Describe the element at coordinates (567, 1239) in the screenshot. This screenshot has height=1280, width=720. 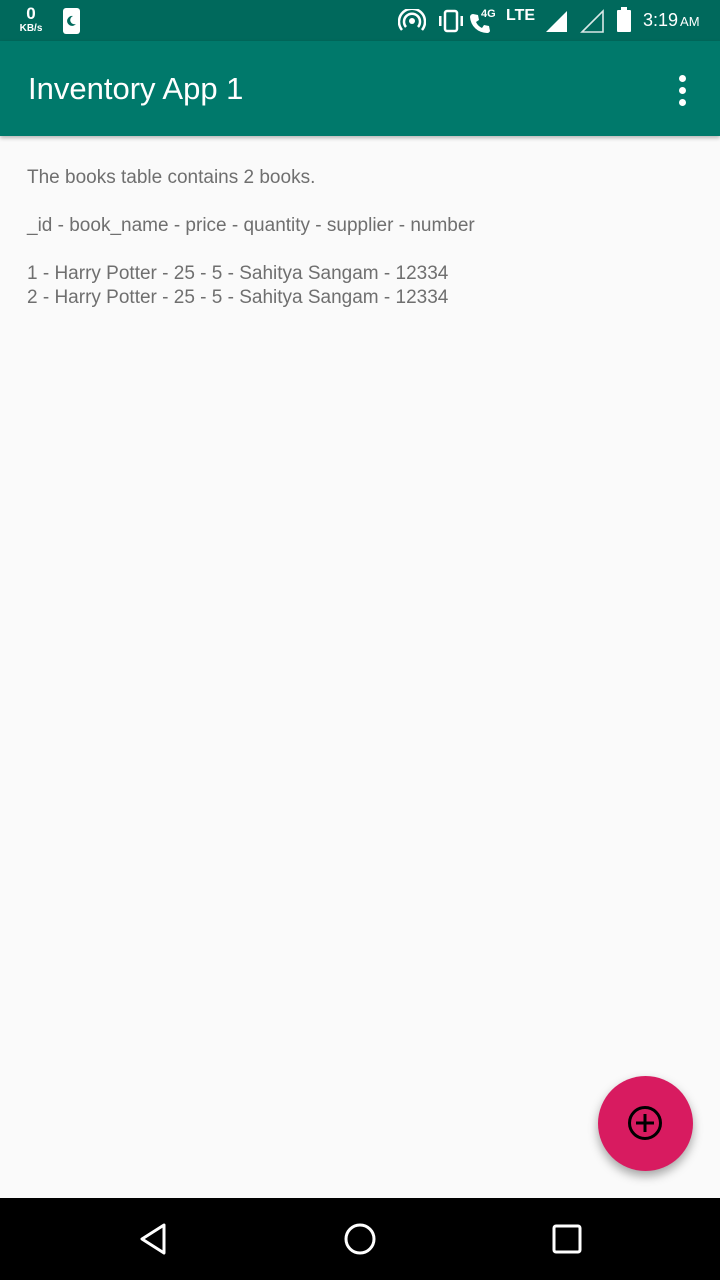
I see `recents-icon` at that location.